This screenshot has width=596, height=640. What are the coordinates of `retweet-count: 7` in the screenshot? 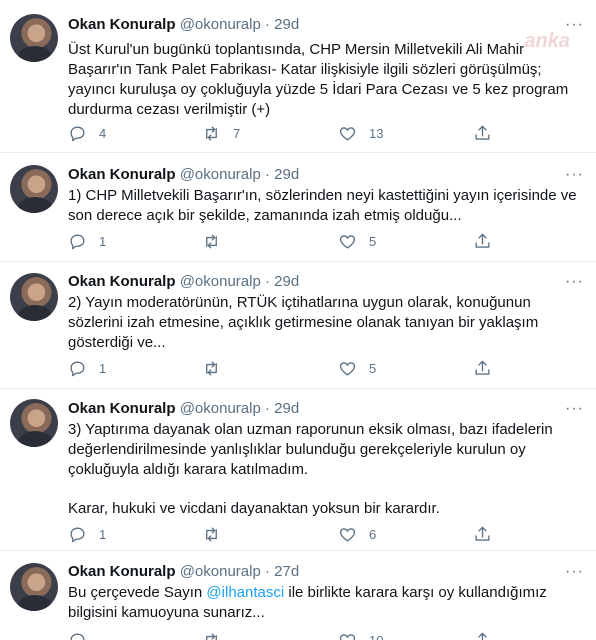 It's located at (237, 133).